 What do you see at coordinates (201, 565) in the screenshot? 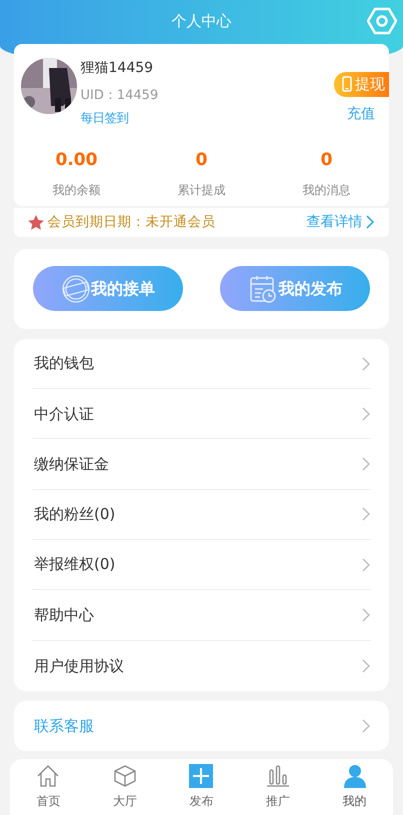
I see `menu-item: 举报维权(0)` at bounding box center [201, 565].